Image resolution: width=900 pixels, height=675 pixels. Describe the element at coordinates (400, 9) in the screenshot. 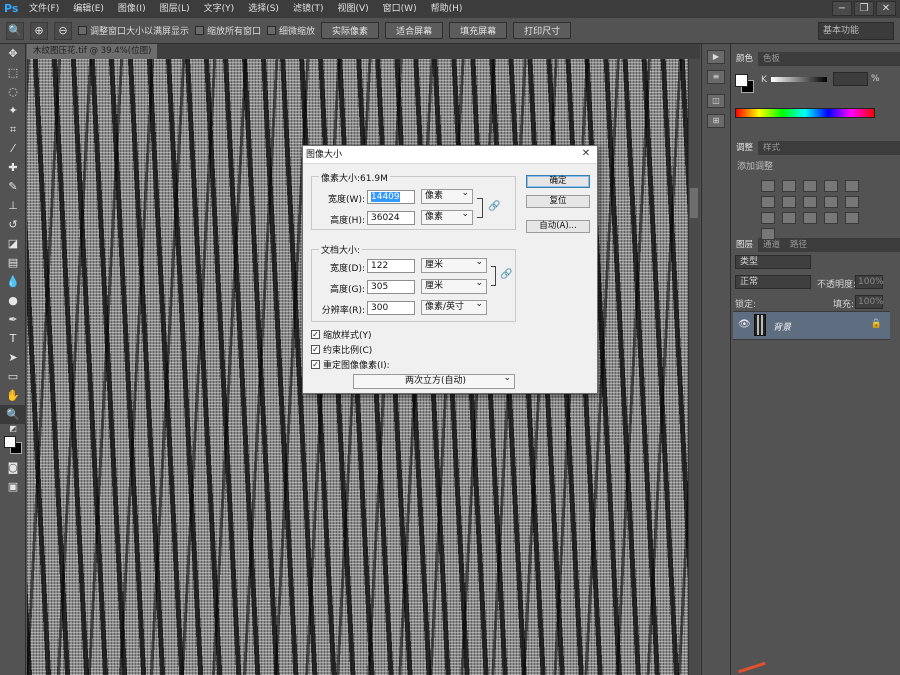

I see `menu-window: 窗口(W)` at that location.